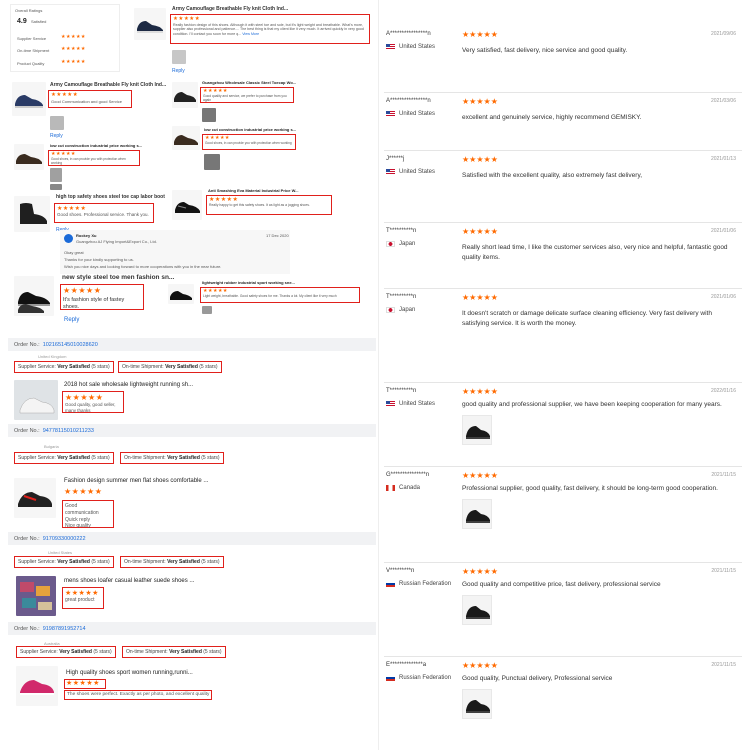 The width and height of the screenshot is (750, 750). I want to click on flag-us-icon, so click(390, 404).